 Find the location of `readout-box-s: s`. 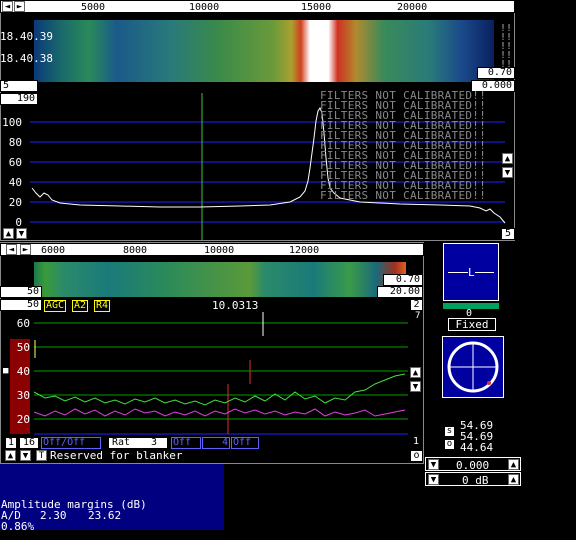

readout-box-s: s is located at coordinates (449, 431).